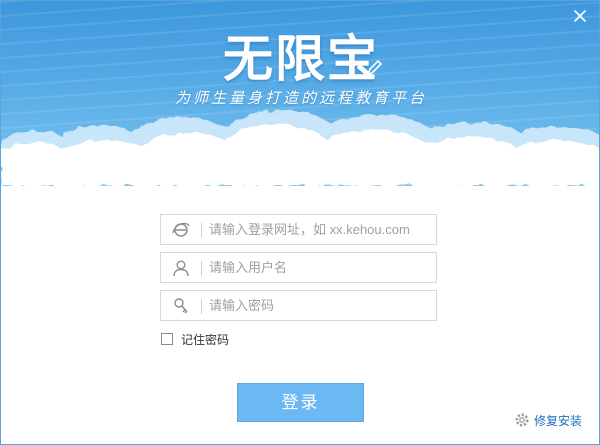 The image size is (600, 445). What do you see at coordinates (558, 420) in the screenshot?
I see `repair-label: 修复安装` at bounding box center [558, 420].